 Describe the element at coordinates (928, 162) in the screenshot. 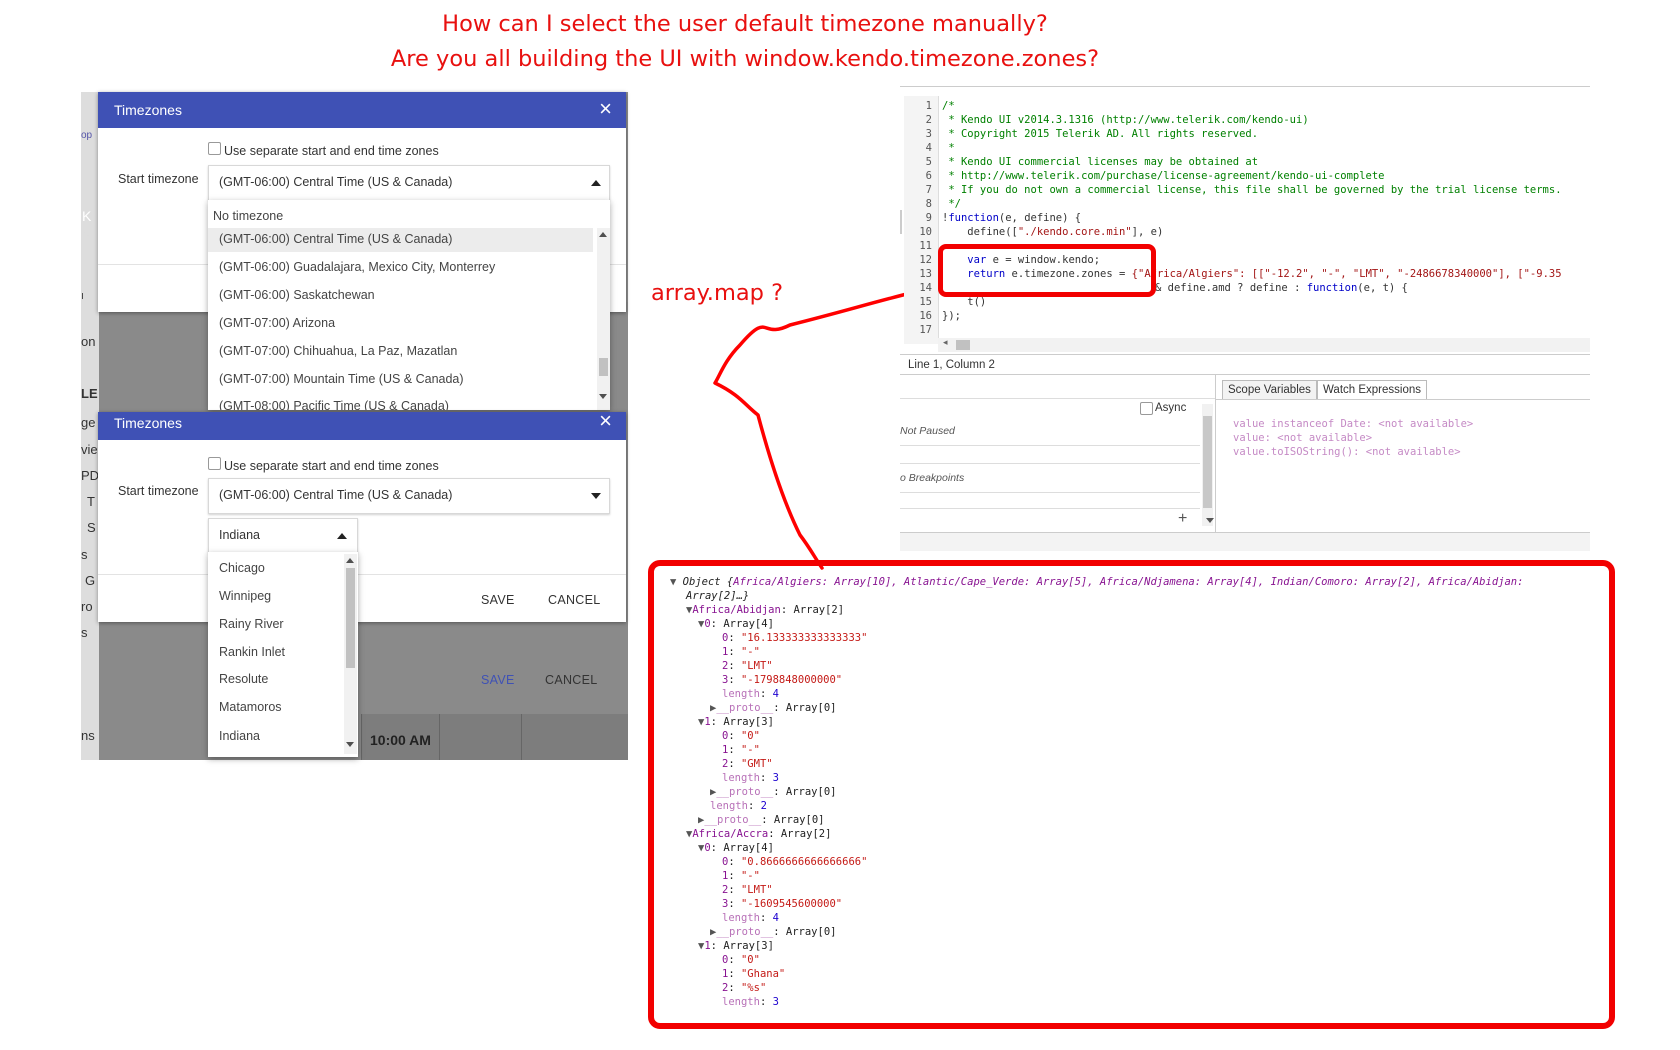

I see `line-number: 5` at that location.